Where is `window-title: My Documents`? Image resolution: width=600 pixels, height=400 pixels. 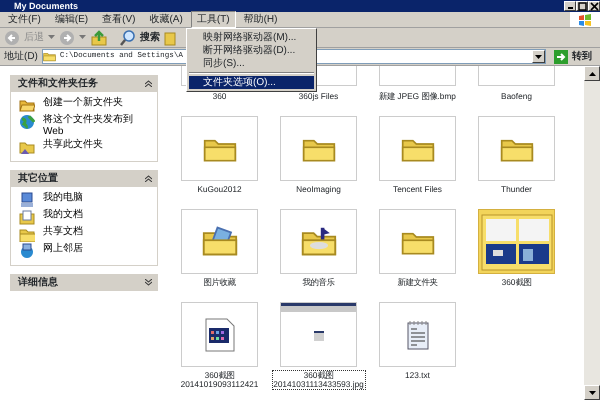 window-title: My Documents is located at coordinates (47, 6).